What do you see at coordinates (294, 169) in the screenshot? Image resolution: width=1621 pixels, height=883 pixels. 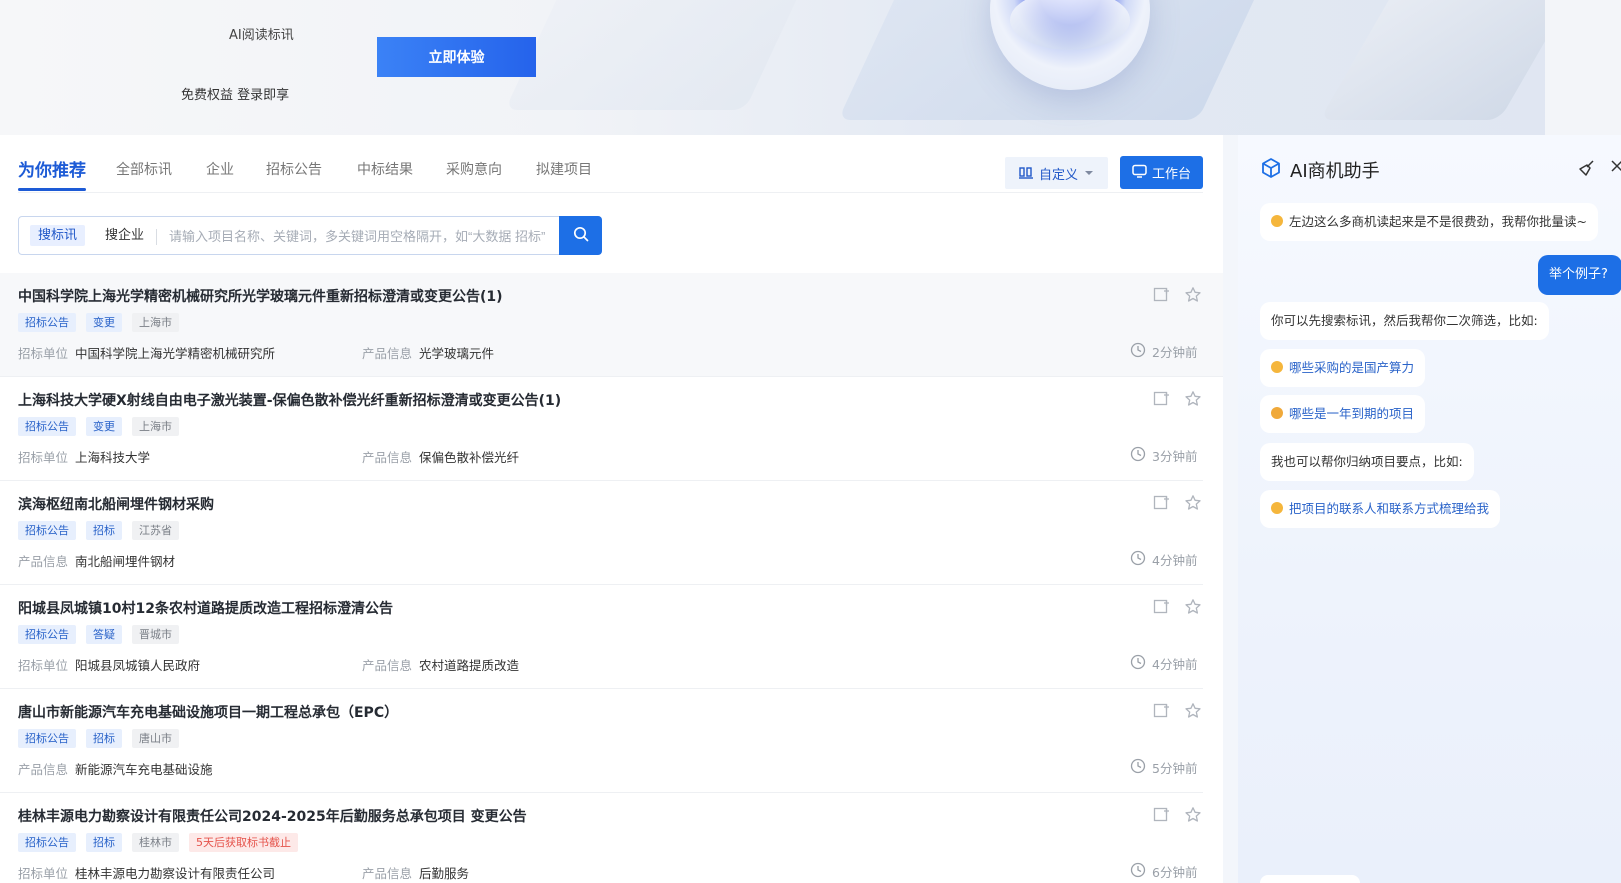 I see `tab-tender-notice: 招标公告` at bounding box center [294, 169].